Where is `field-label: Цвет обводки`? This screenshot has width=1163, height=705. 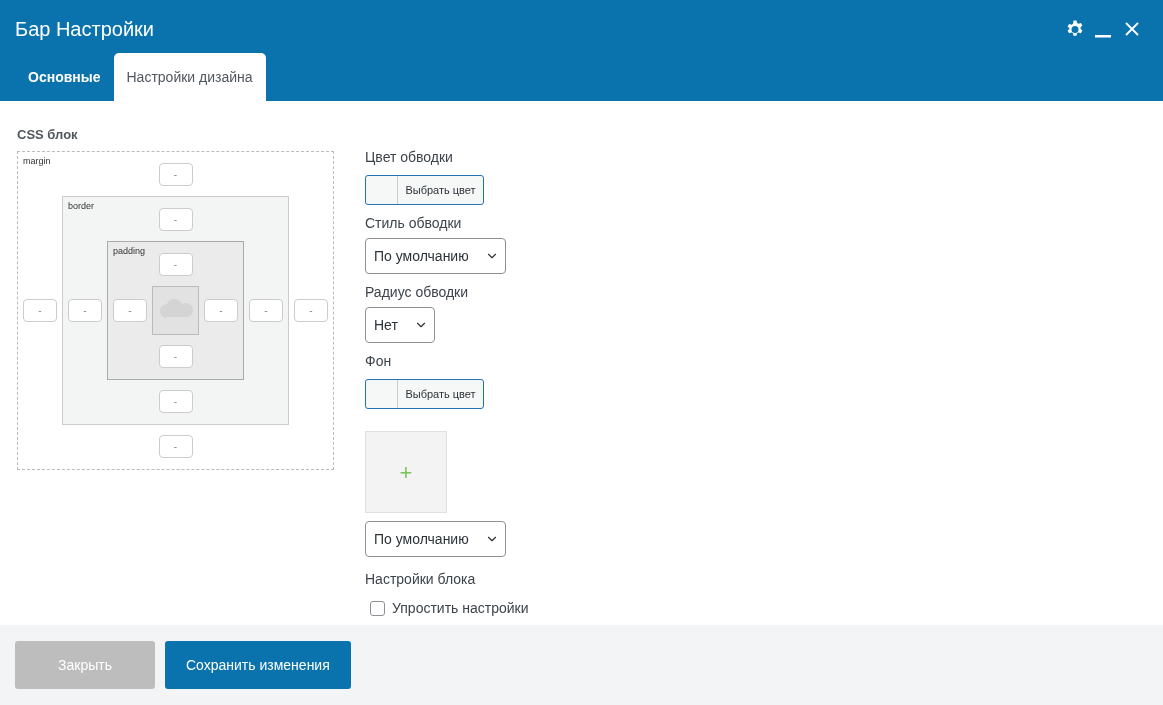
field-label: Цвет обводки is located at coordinates (409, 157).